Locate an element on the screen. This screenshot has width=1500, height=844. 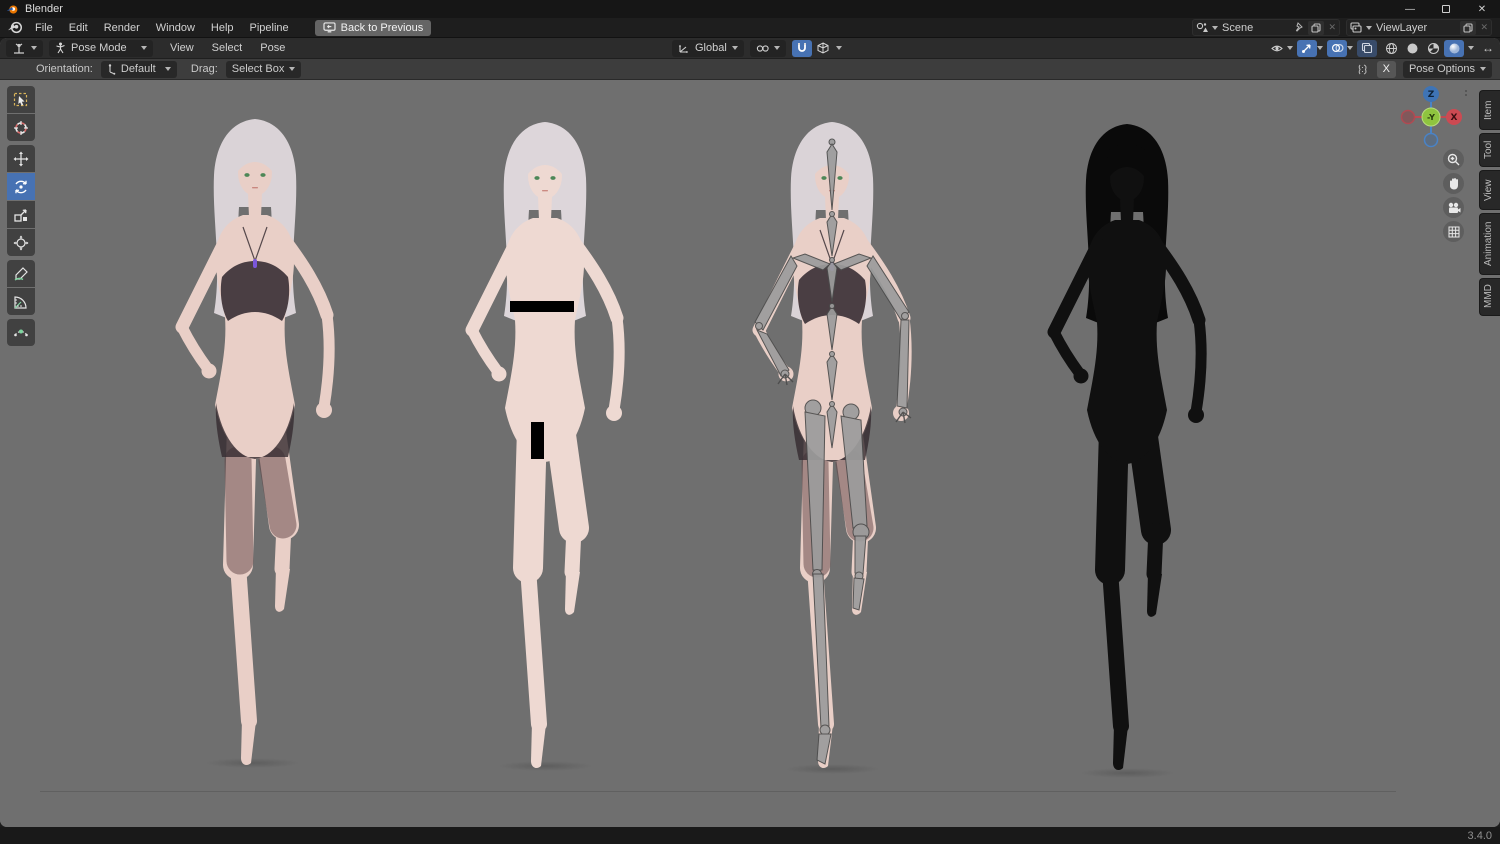
annotate-icon is located at coordinates (21, 273).